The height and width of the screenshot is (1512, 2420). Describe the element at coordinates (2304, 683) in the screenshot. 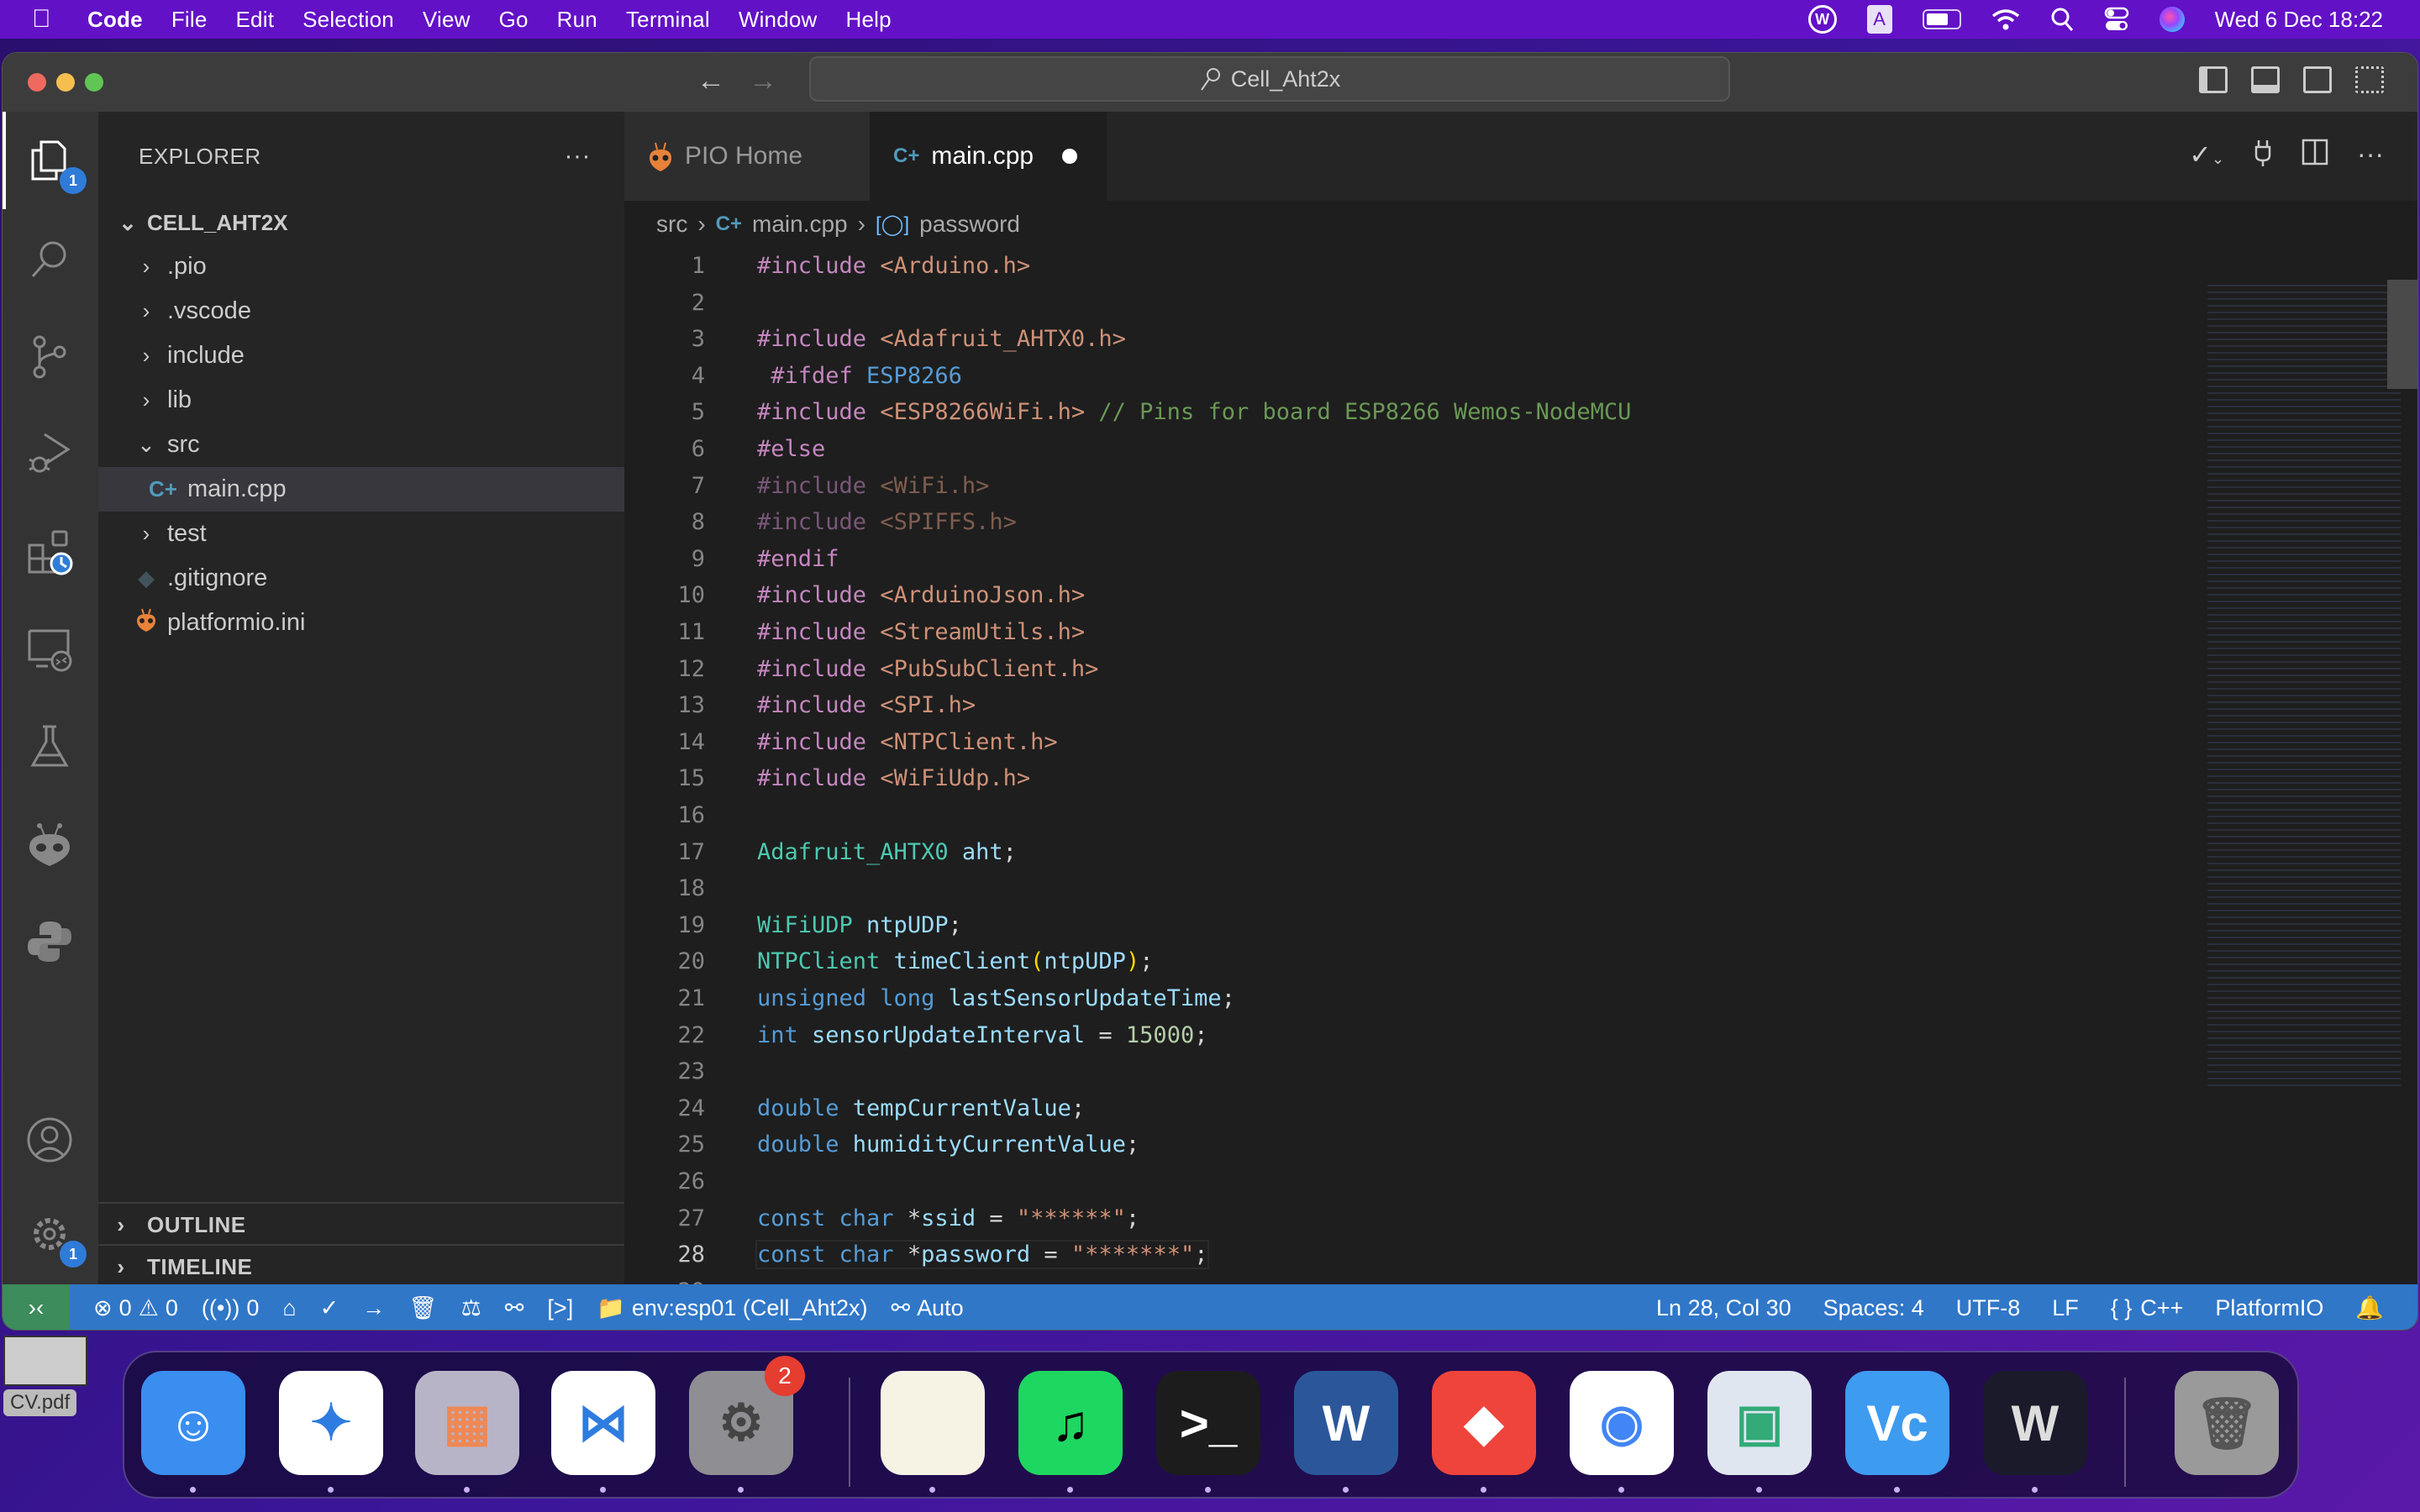

I see `minimap` at that location.